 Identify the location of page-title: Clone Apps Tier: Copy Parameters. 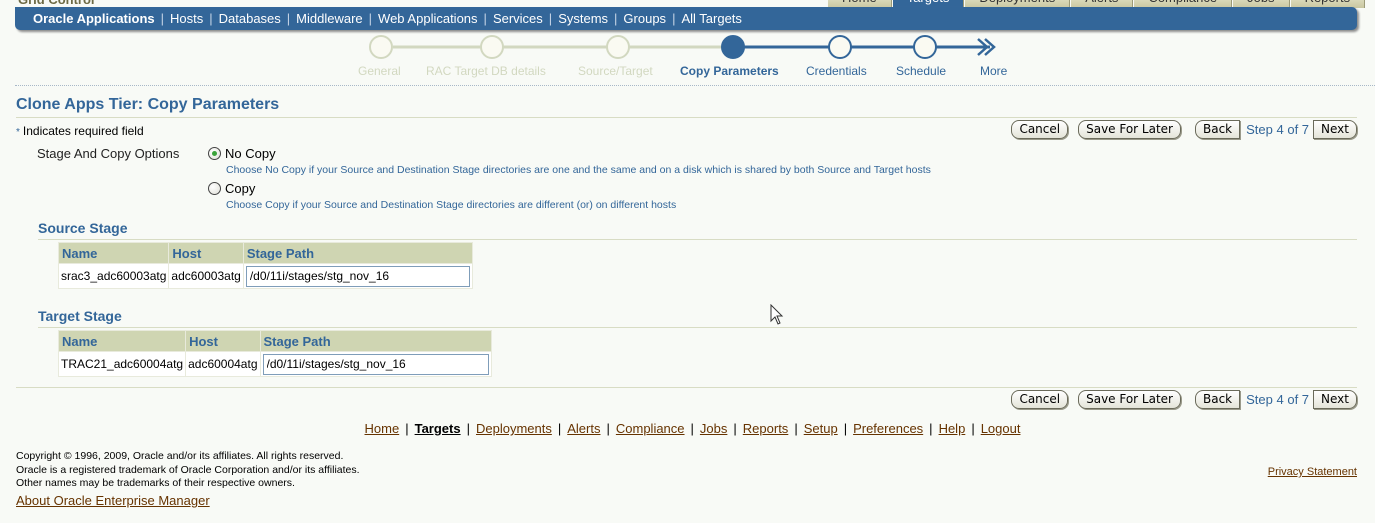
(148, 104).